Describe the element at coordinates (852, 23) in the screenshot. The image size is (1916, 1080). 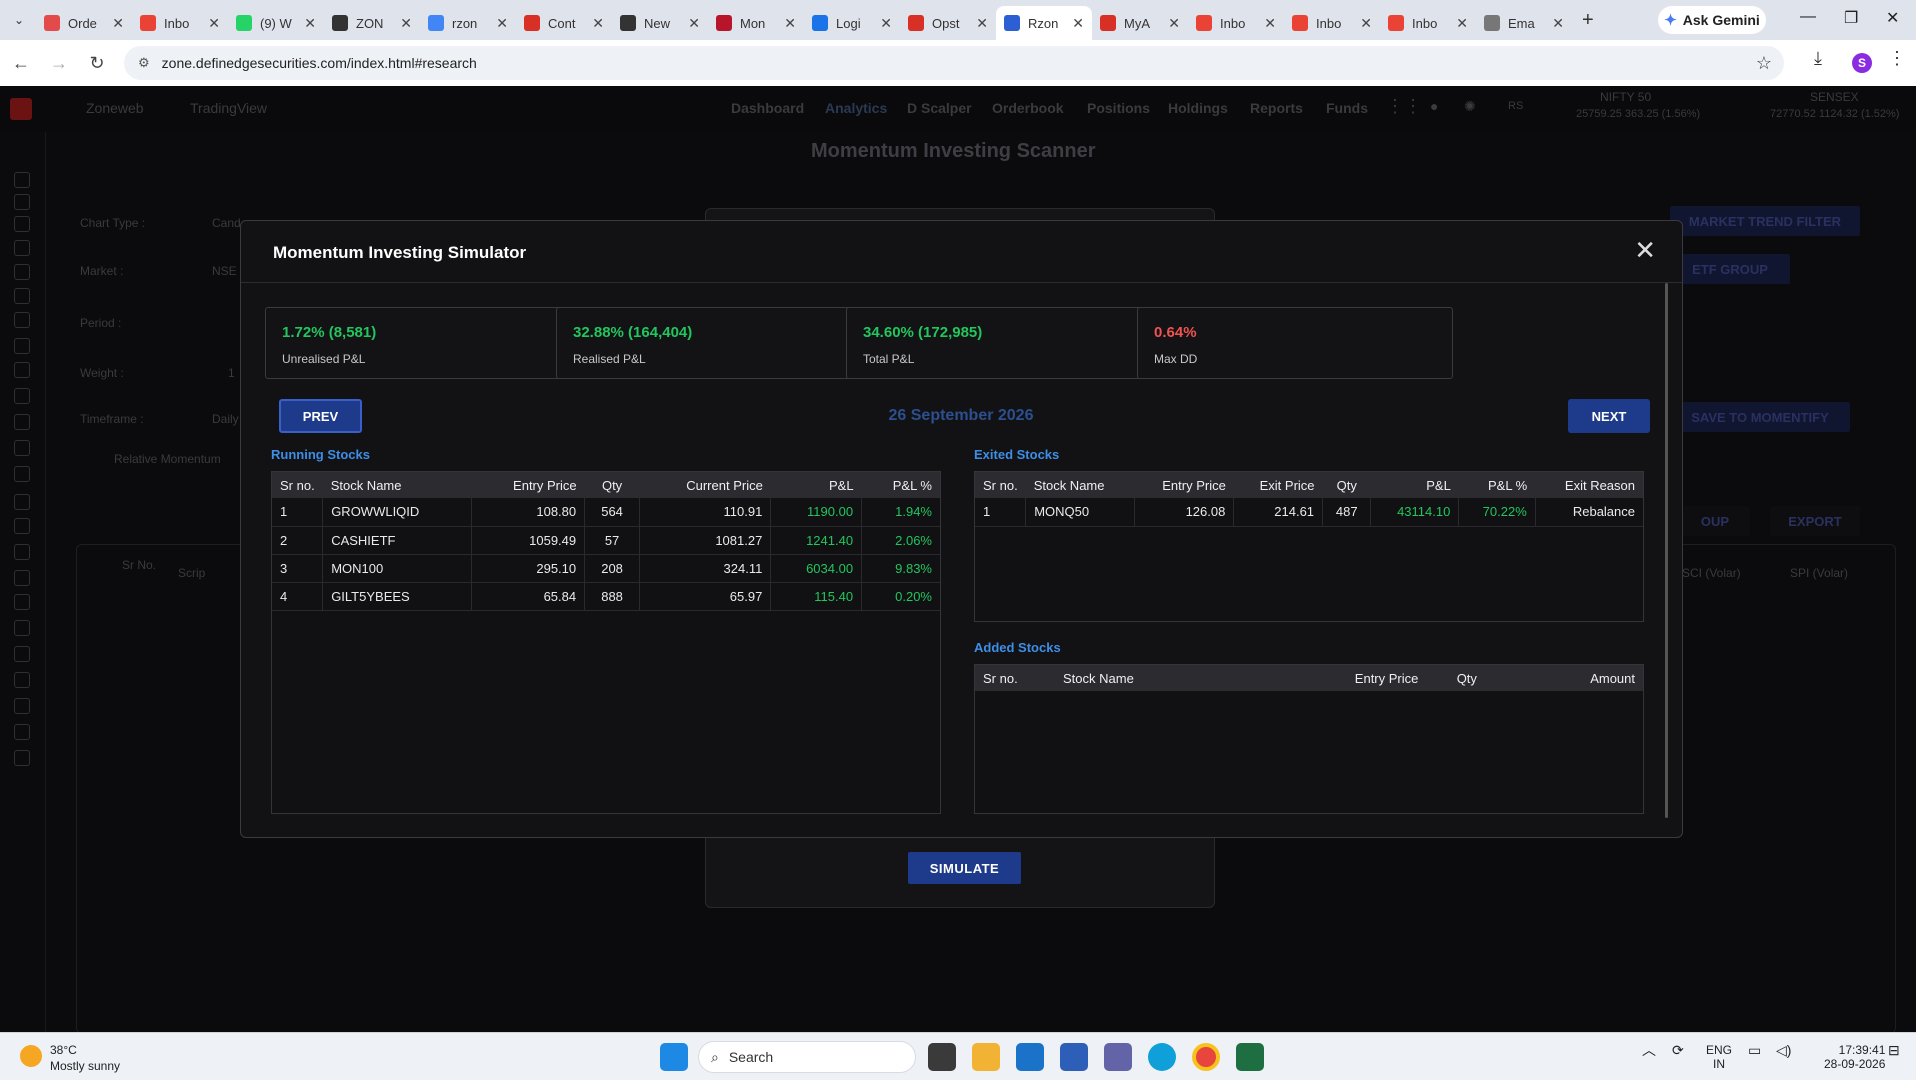
I see `browser-tab: Logi ✕` at that location.